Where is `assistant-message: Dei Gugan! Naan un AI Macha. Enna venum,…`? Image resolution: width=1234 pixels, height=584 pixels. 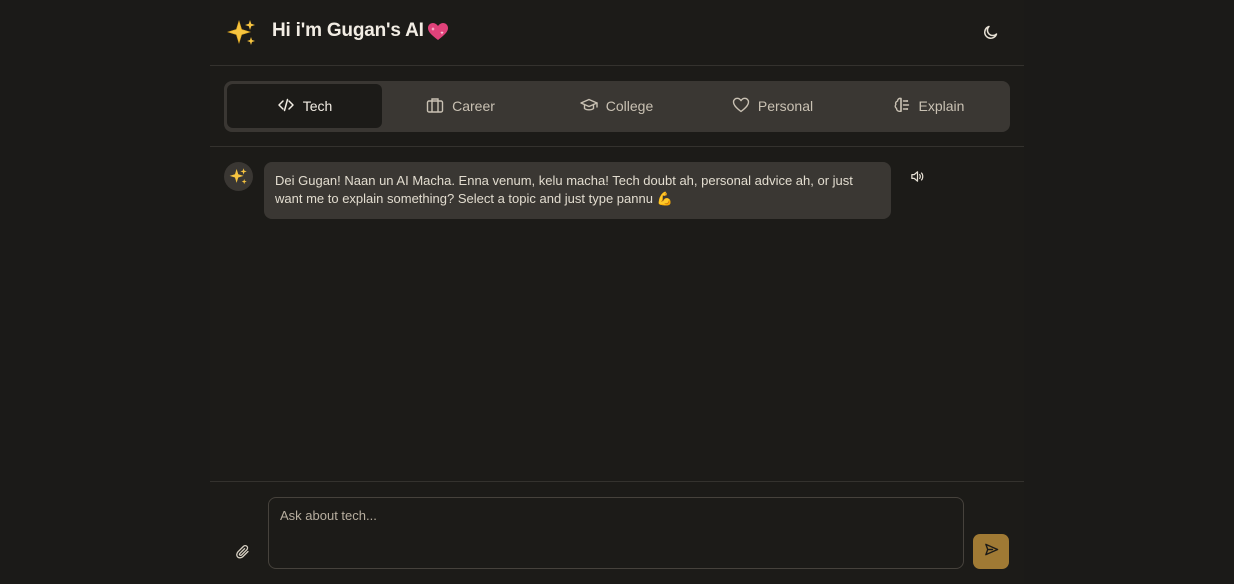 assistant-message: Dei Gugan! Naan un AI Macha. Enna venum,… is located at coordinates (577, 190).